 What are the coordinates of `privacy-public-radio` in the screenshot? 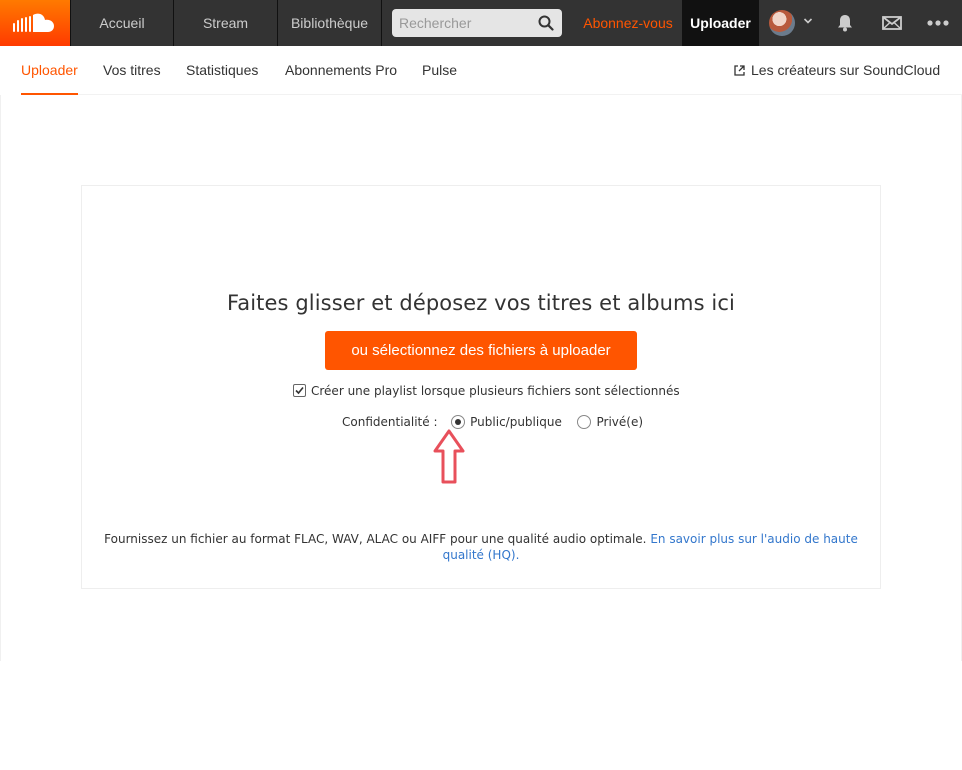 It's located at (458, 422).